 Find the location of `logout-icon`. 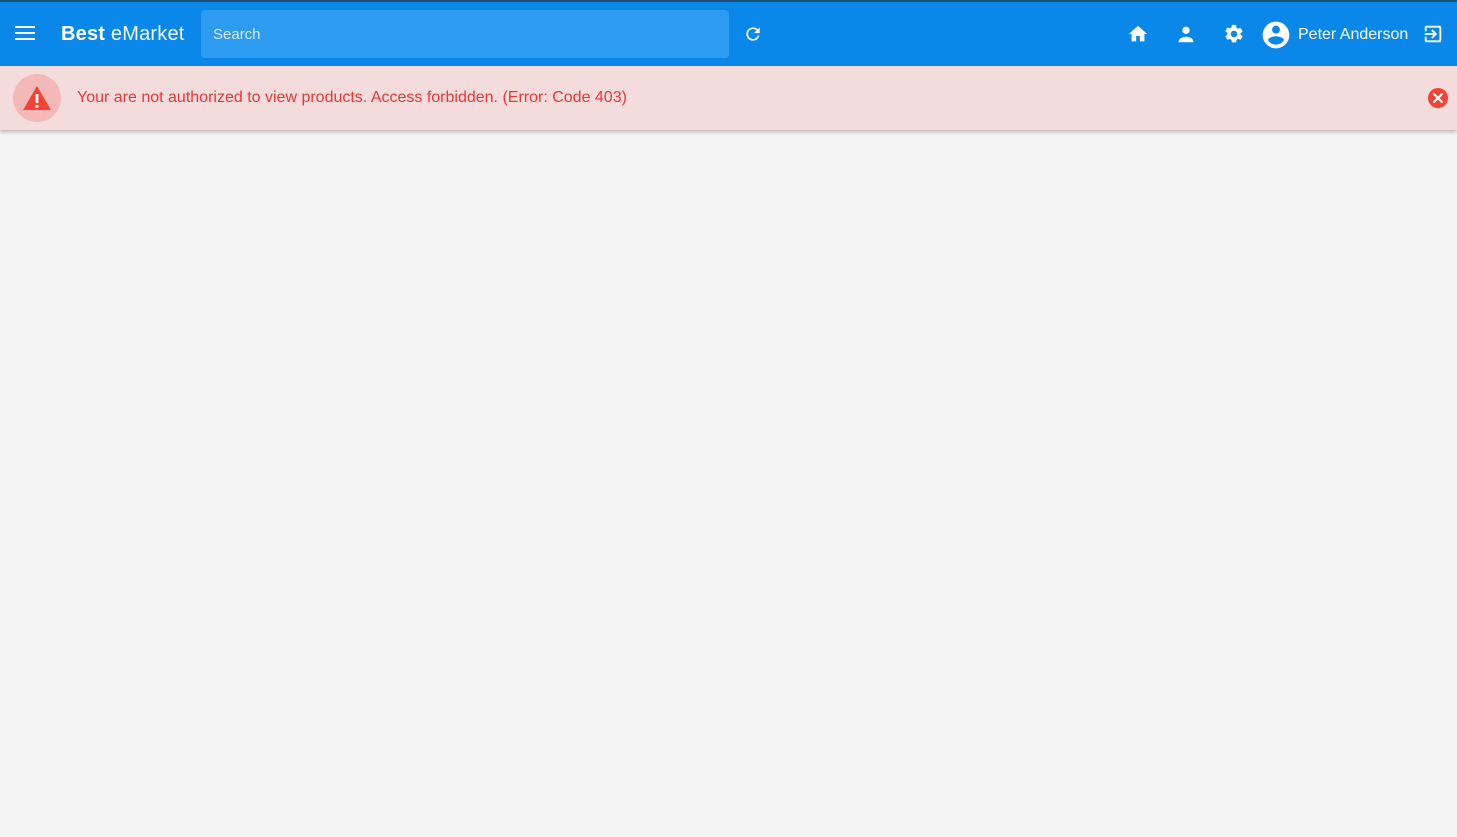

logout-icon is located at coordinates (1433, 34).